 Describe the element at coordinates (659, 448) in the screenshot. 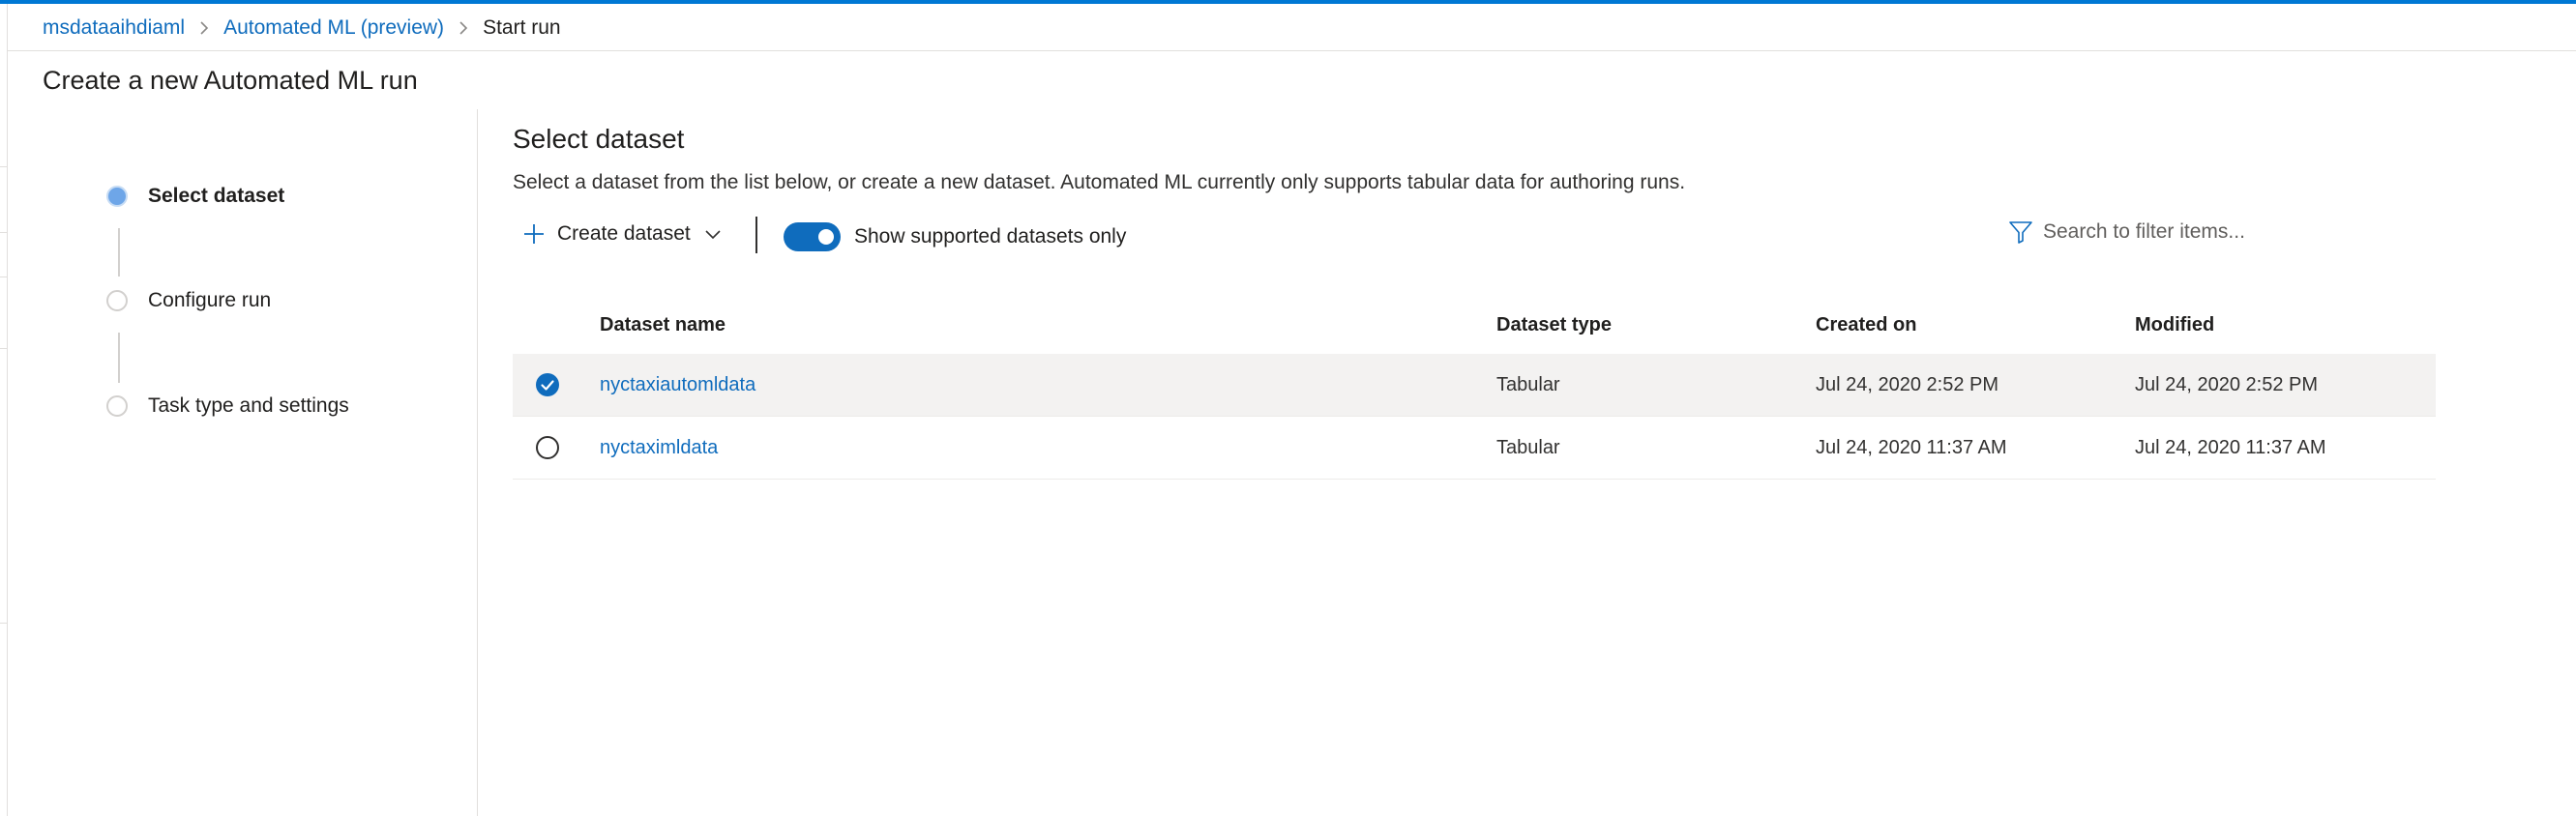

I see `dataset-name-link: nyctaximldata` at that location.